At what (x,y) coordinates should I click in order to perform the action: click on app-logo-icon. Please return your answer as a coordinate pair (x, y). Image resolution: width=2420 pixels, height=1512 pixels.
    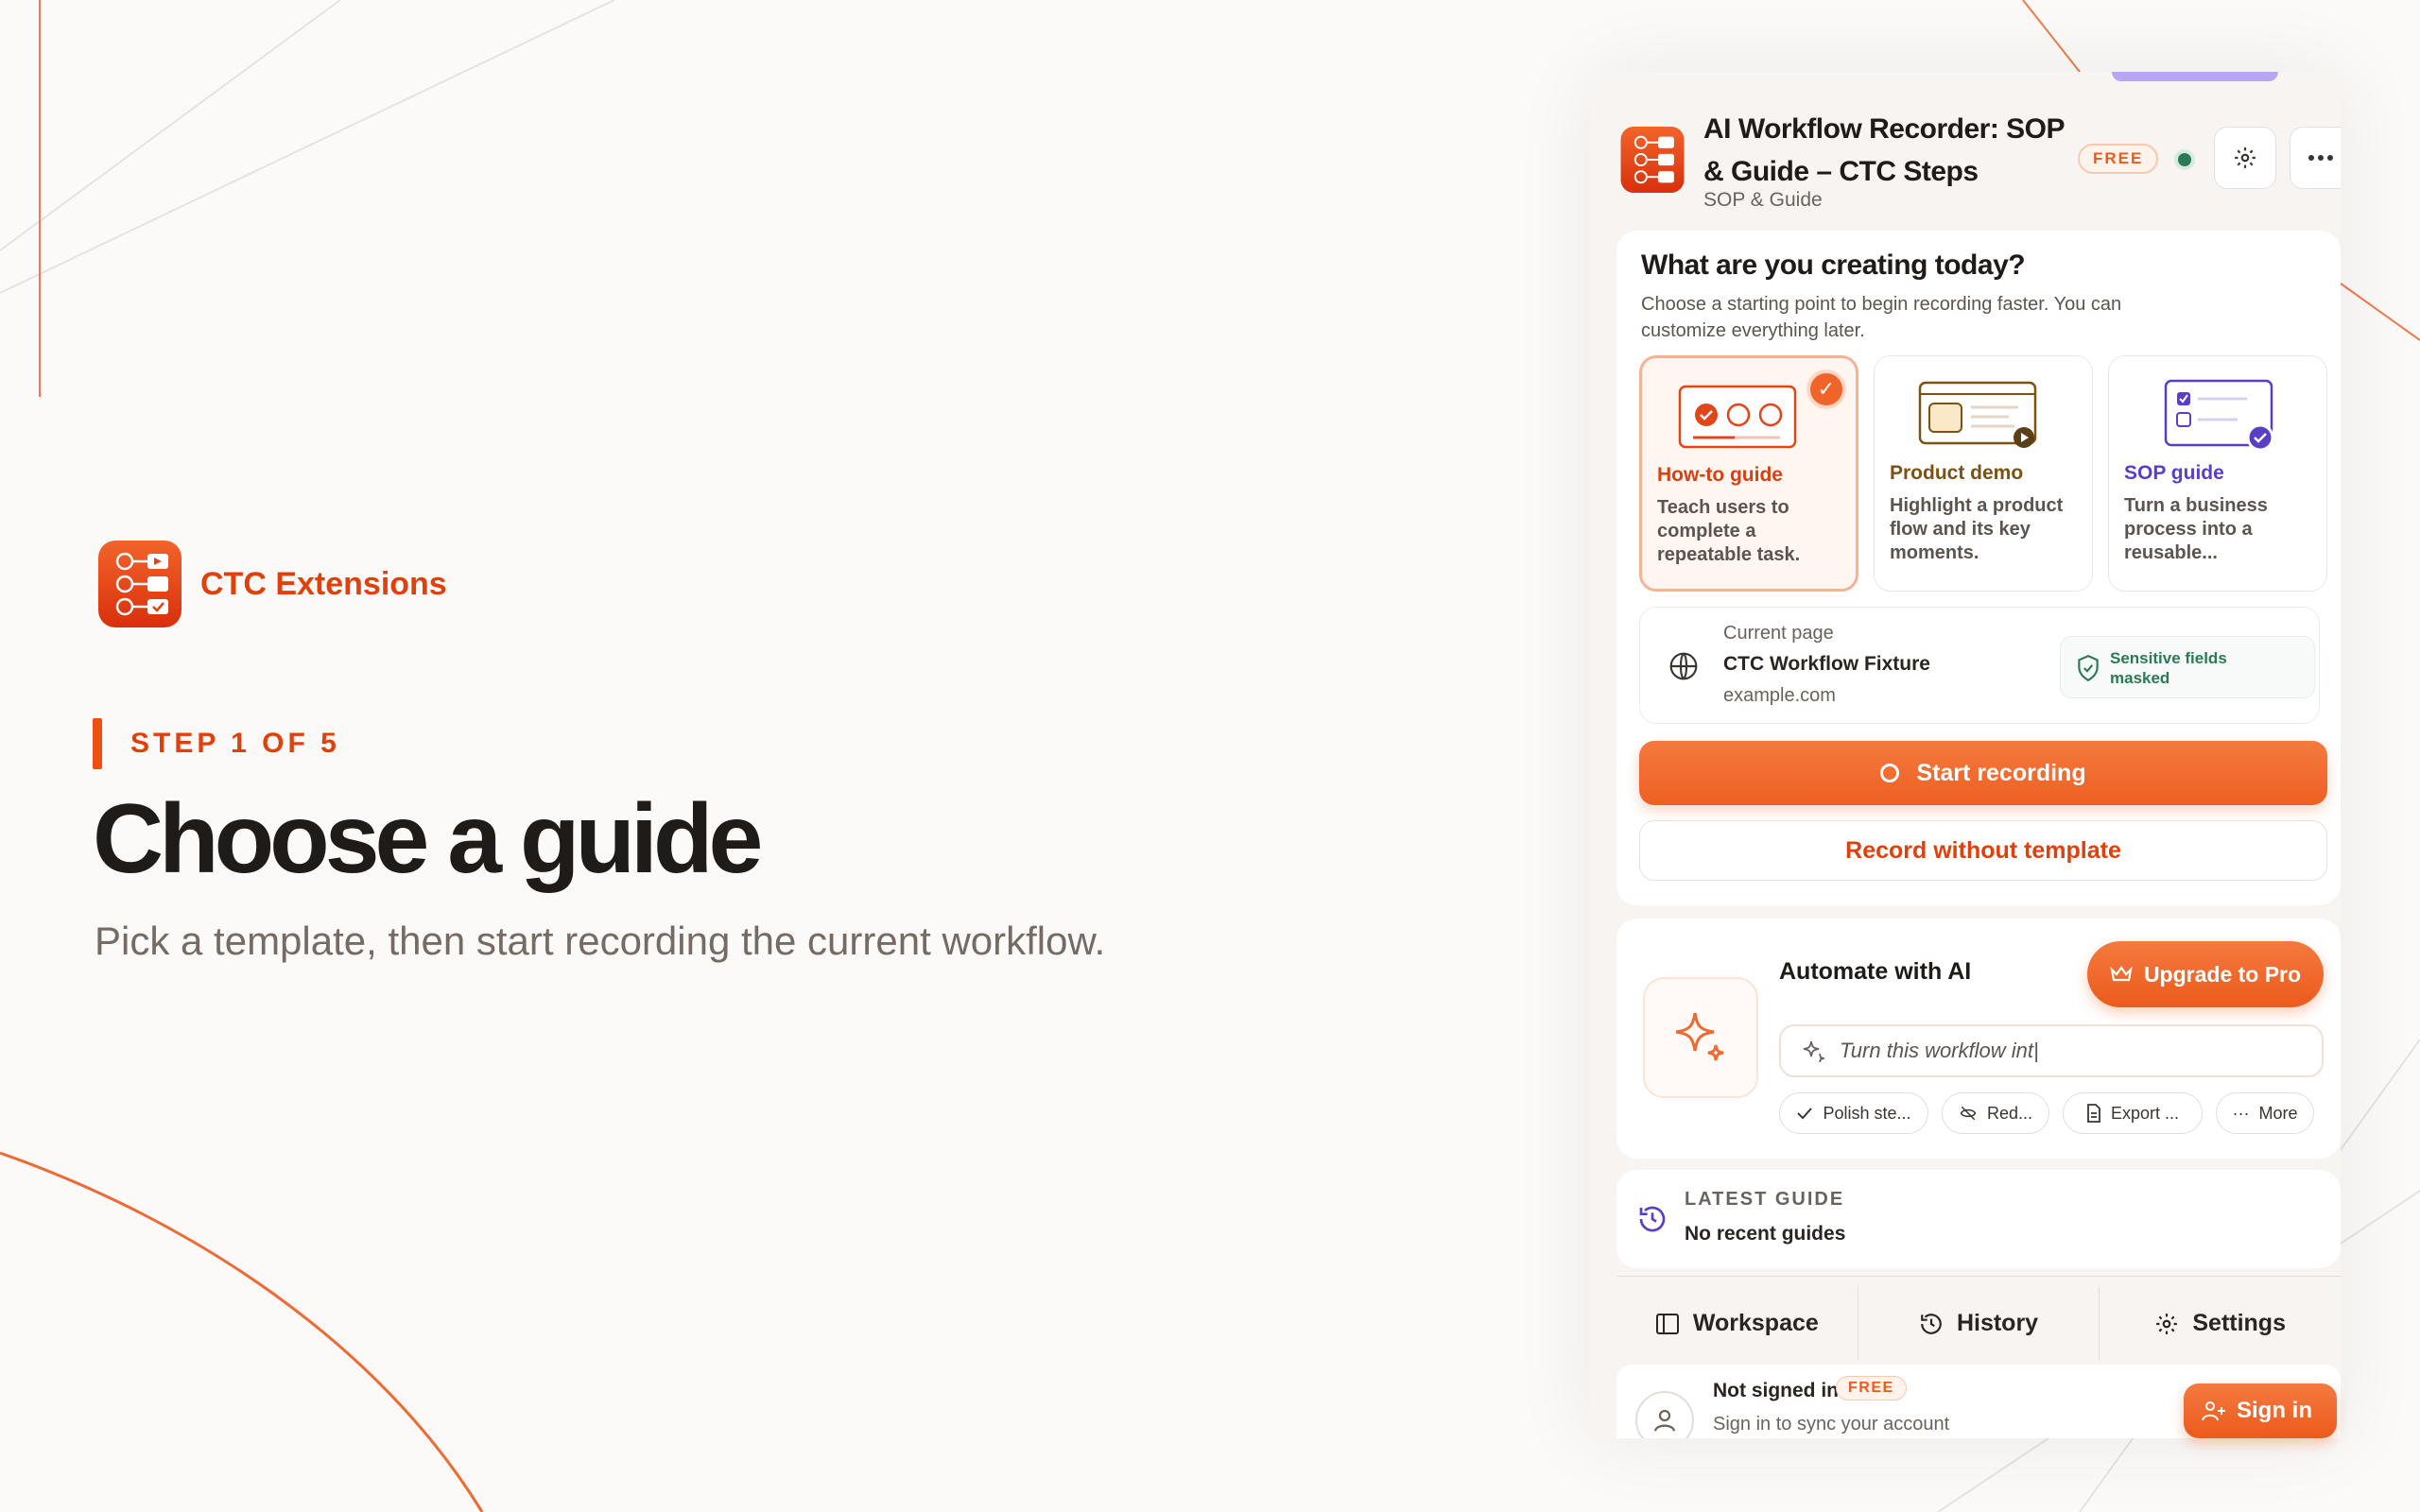
    Looking at the image, I should click on (1652, 160).